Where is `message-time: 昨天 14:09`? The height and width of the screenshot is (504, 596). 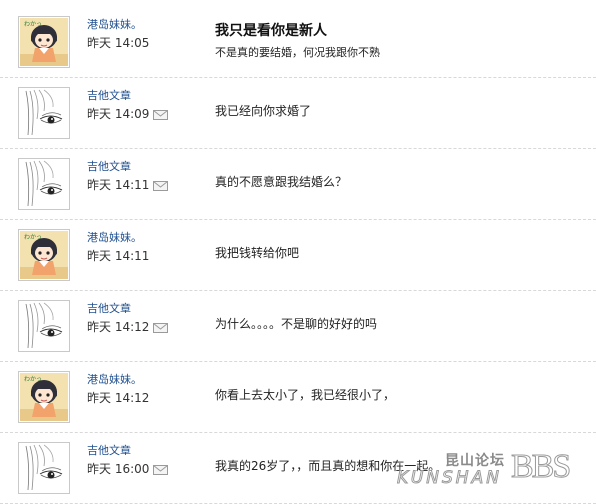 message-time: 昨天 14:09 is located at coordinates (128, 113).